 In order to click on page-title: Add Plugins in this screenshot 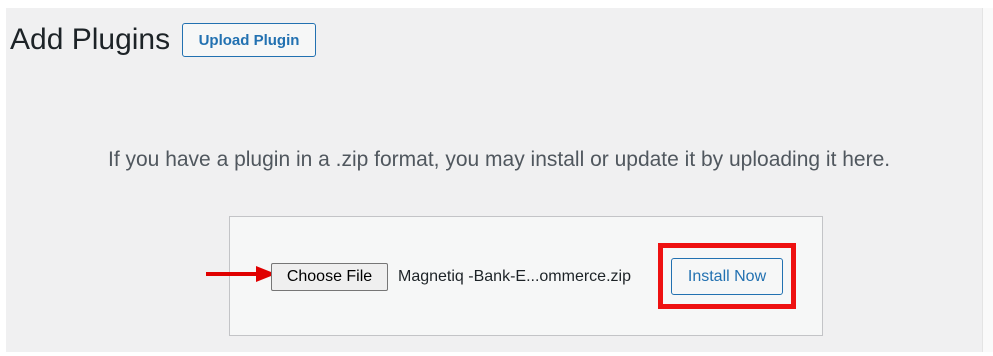, I will do `click(90, 39)`.